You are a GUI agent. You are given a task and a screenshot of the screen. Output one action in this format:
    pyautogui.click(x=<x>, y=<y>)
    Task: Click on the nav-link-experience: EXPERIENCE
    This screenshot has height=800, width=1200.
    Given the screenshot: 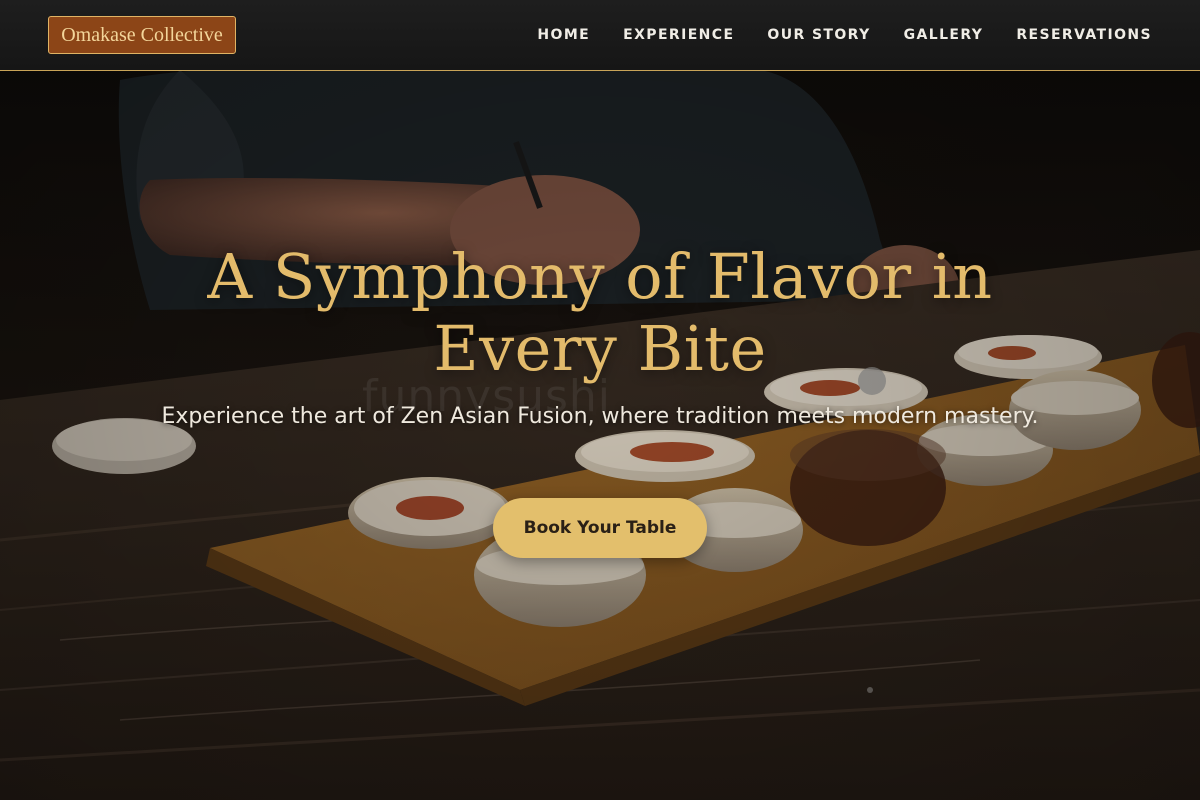 What is the action you would take?
    pyautogui.click(x=678, y=35)
    